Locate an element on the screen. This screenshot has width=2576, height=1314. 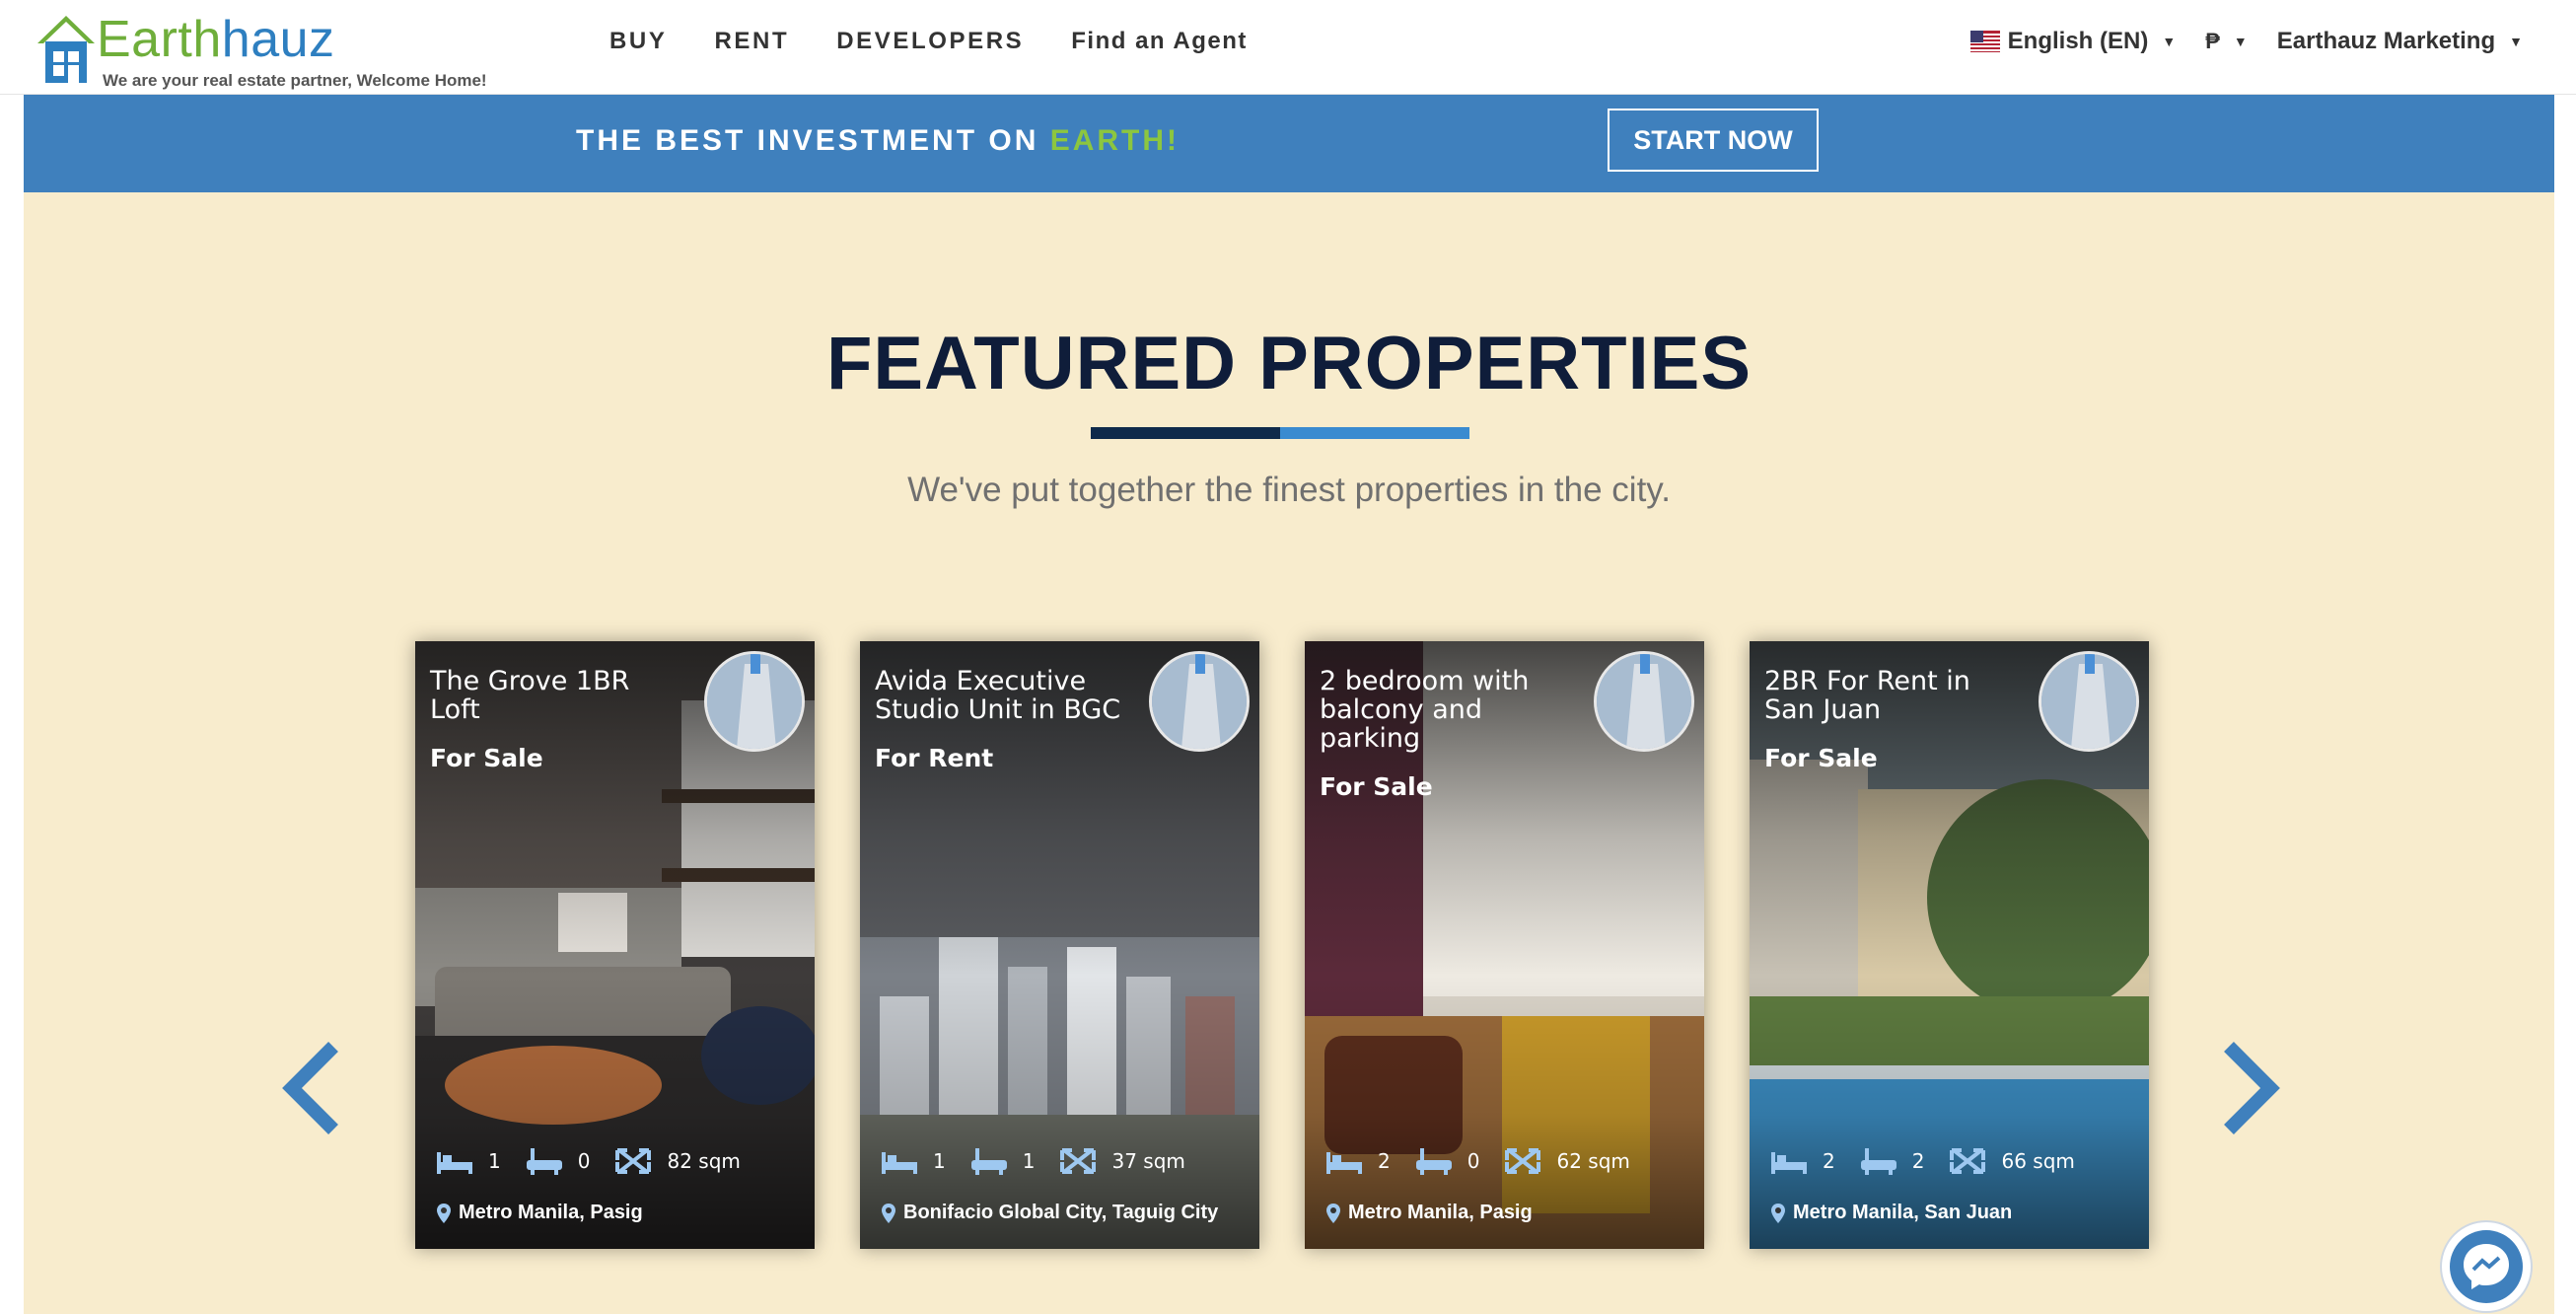
title-underline is located at coordinates (1280, 433).